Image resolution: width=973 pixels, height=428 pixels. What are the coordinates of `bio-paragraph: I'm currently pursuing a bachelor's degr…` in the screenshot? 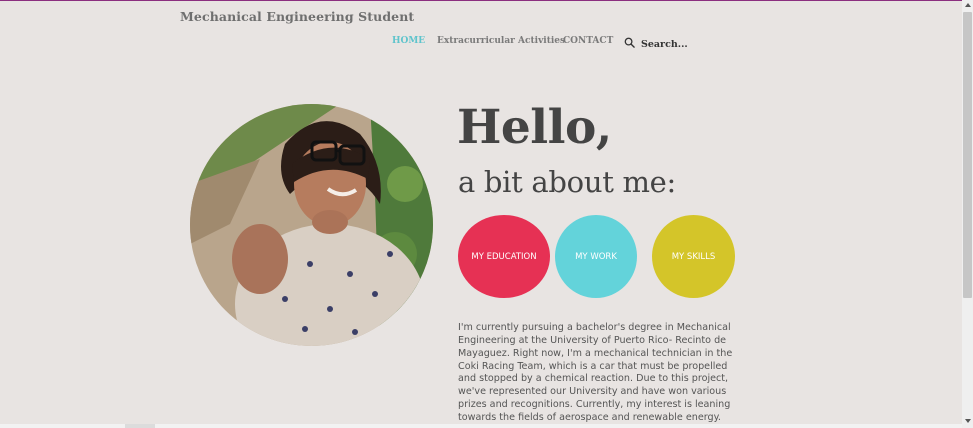 It's located at (595, 375).